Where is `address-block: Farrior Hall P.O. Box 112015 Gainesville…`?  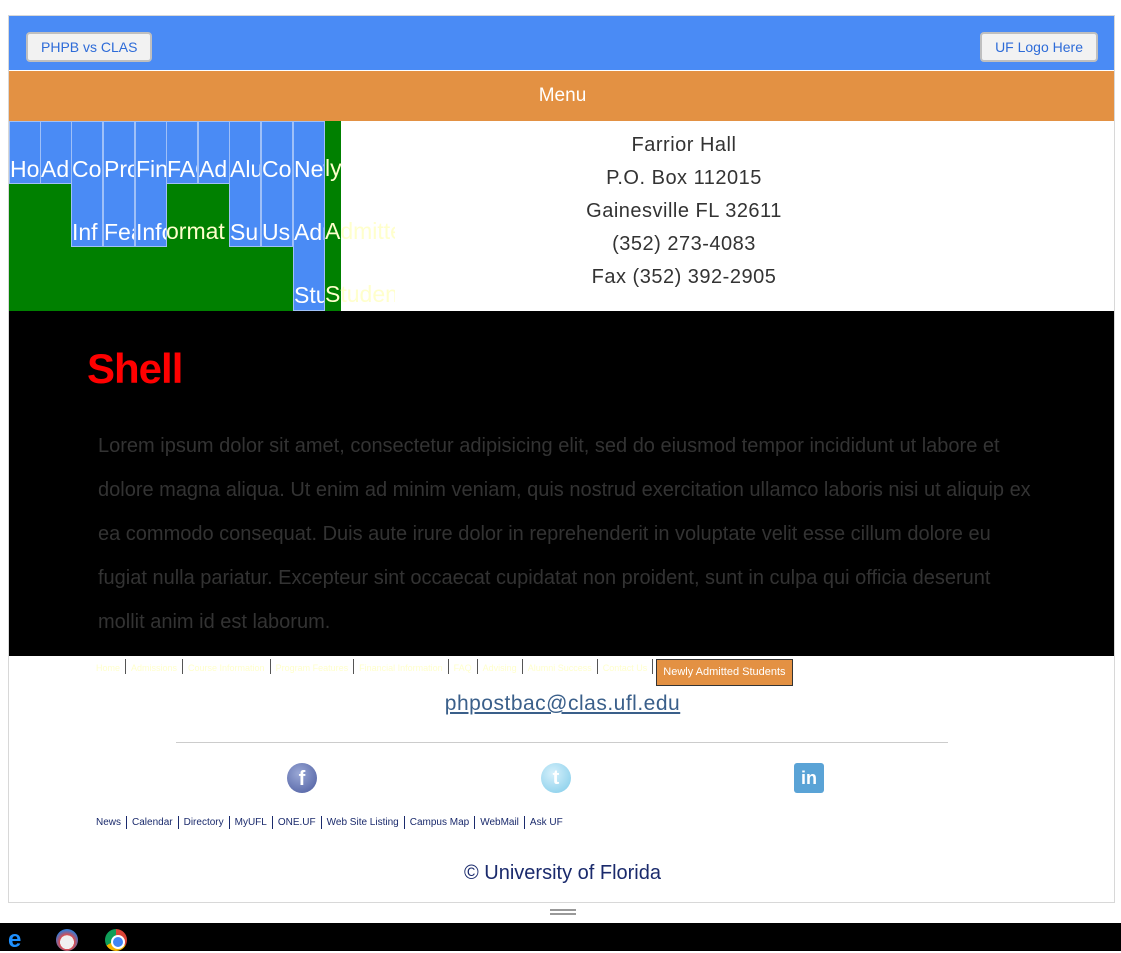
address-block: Farrior Hall P.O. Box 112015 Gainesville… is located at coordinates (684, 211).